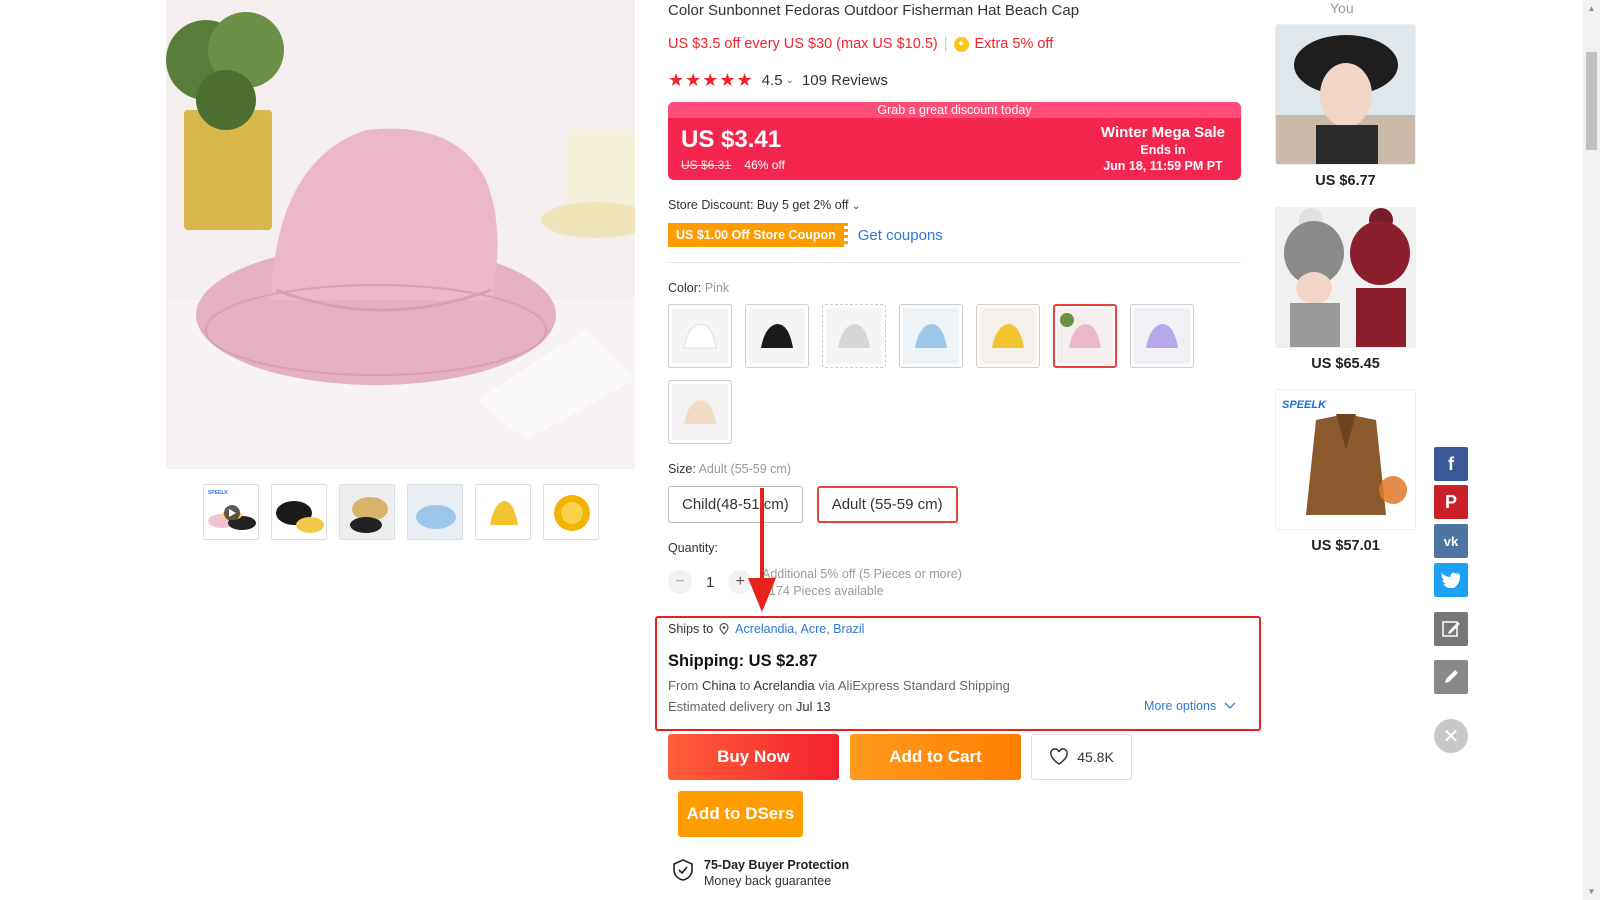 The height and width of the screenshot is (900, 1600). What do you see at coordinates (1451, 502) in the screenshot?
I see `pinterest-icon: P` at bounding box center [1451, 502].